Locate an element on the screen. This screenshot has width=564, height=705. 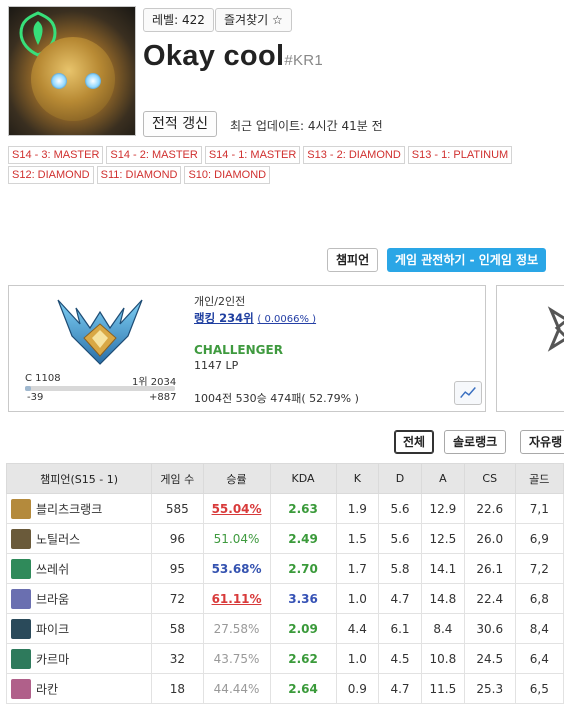
column-header: 승률 is located at coordinates (236, 478).